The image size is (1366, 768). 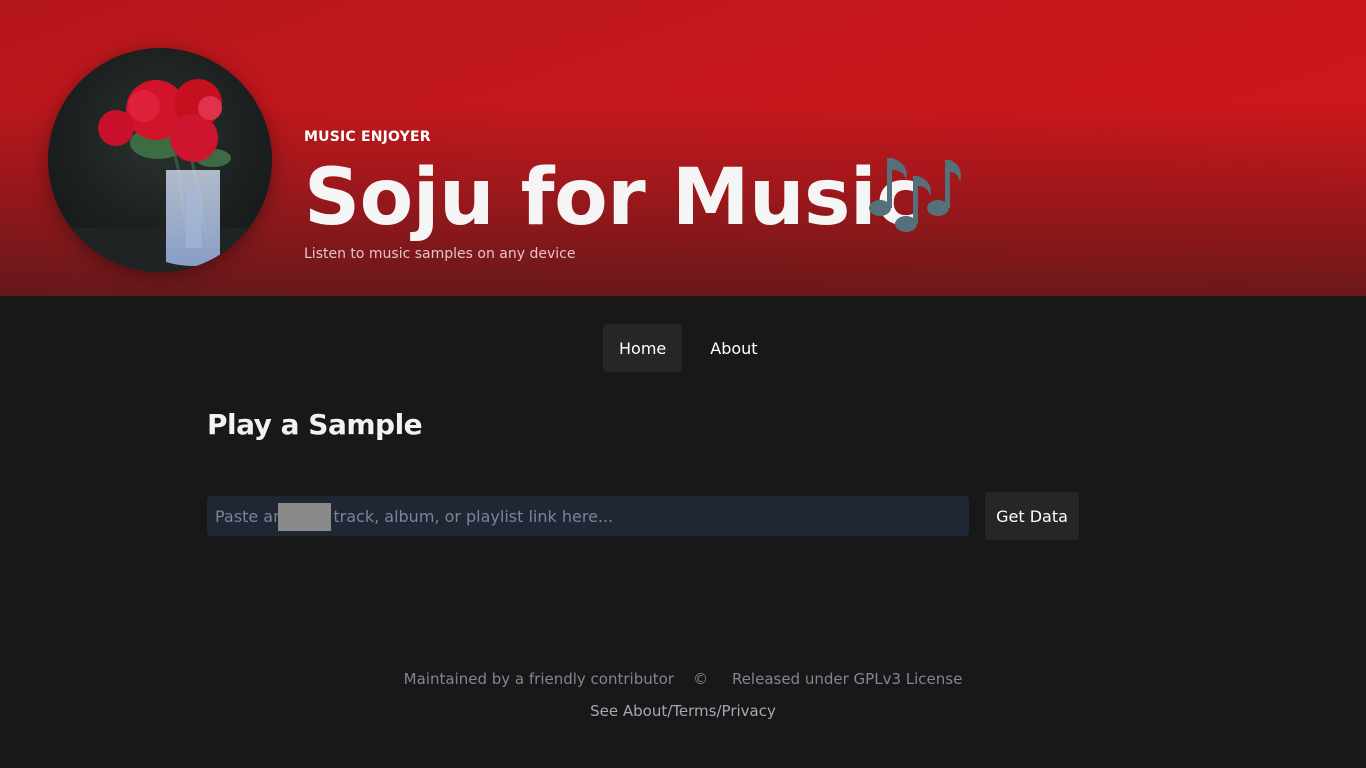 What do you see at coordinates (847, 679) in the screenshot?
I see `footer-license: Released under GPLv3 License` at bounding box center [847, 679].